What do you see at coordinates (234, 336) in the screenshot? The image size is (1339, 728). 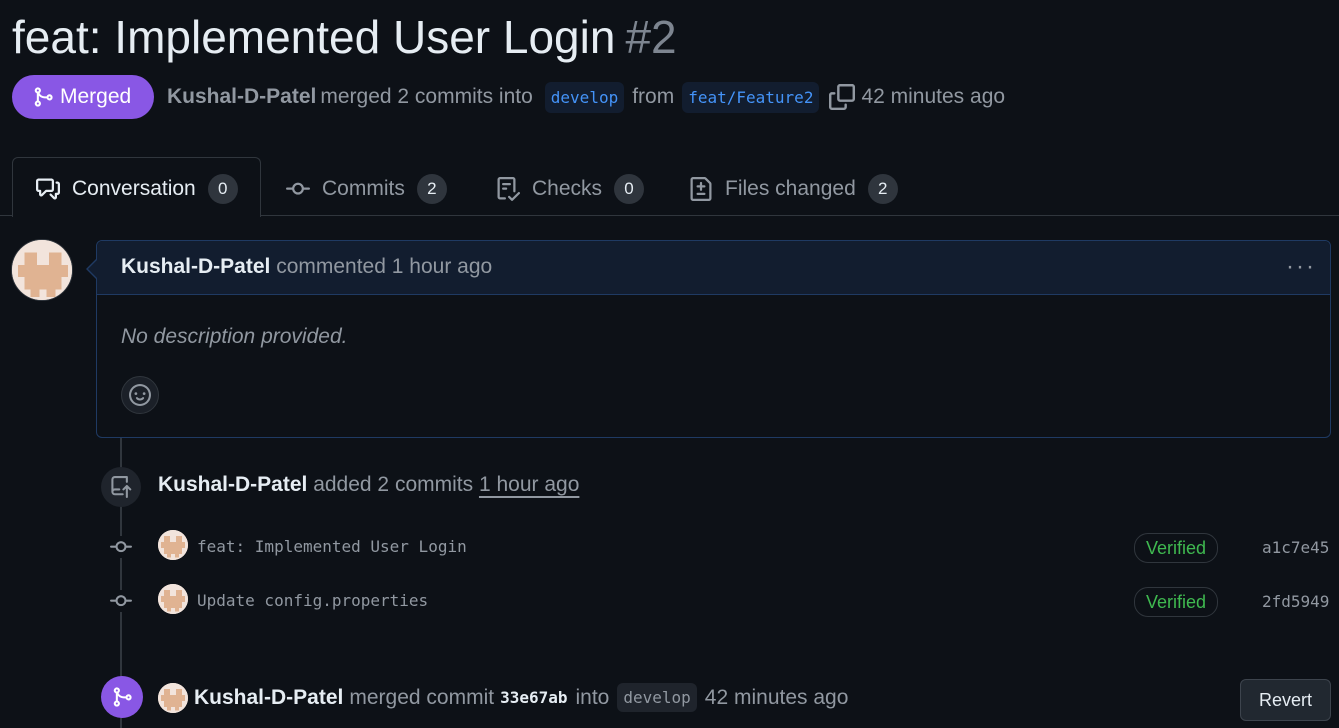 I see `comment-body: No description provided.` at bounding box center [234, 336].